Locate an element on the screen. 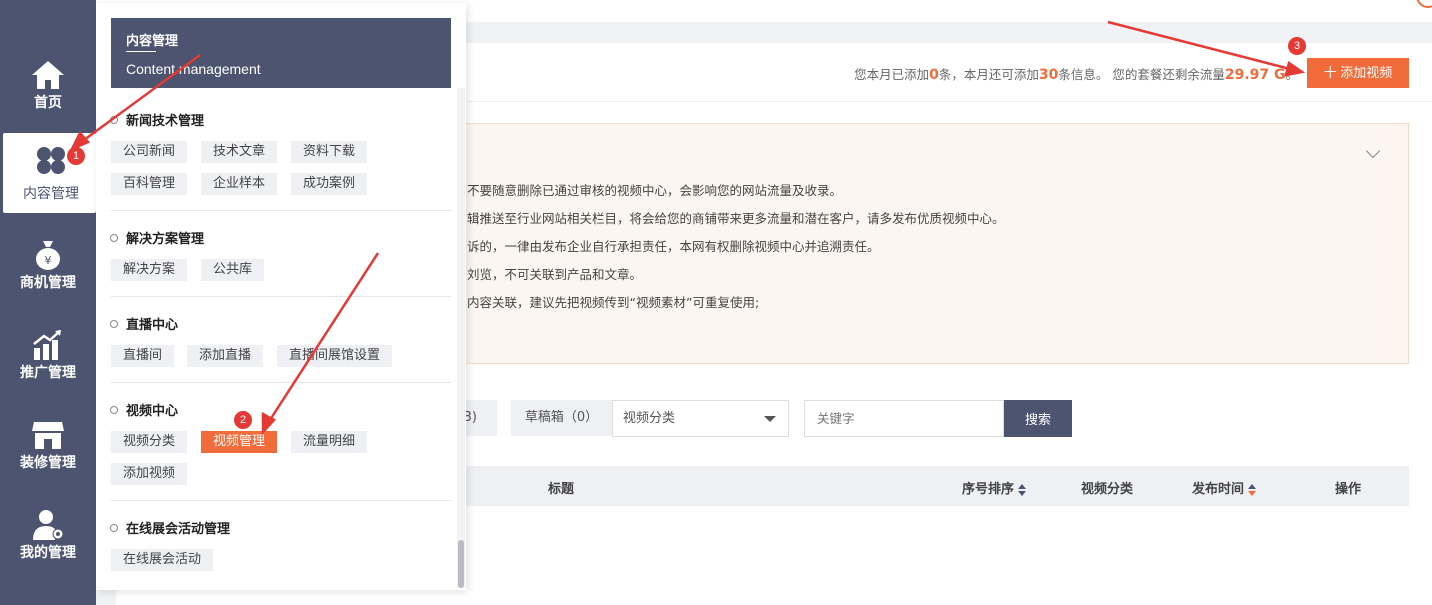  tab-drafts: 草稿箱（0） is located at coordinates (561, 418).